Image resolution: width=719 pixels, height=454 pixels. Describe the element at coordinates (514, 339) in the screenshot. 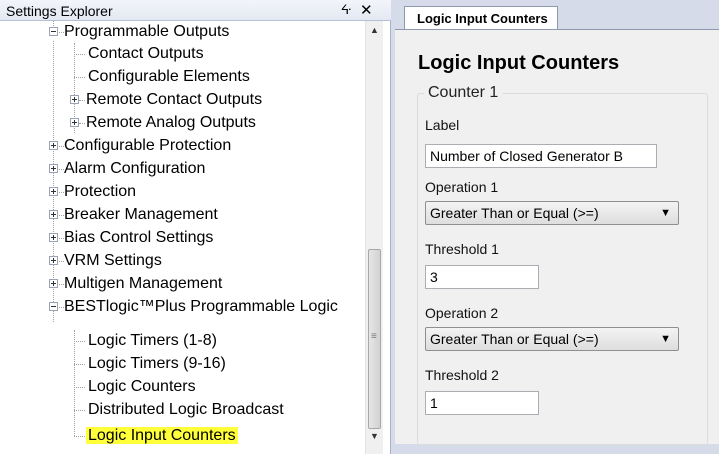

I see `operation-2-value: Greater Than or Equal (>=)` at that location.